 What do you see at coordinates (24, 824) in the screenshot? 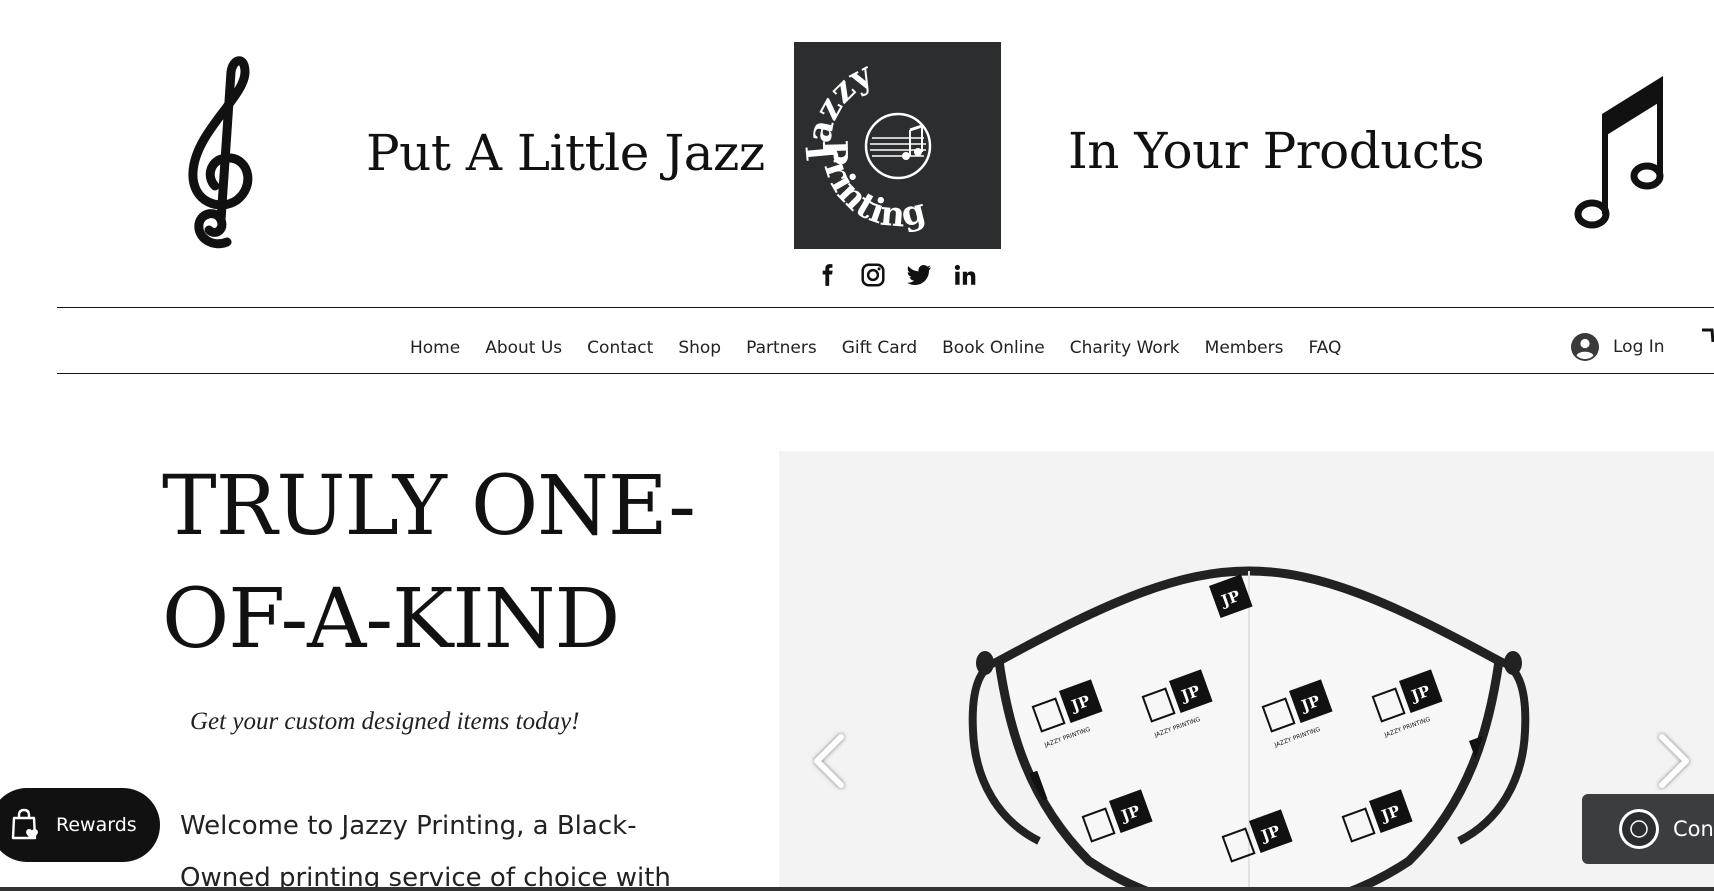
I see `shopping-bag-heart-icon` at bounding box center [24, 824].